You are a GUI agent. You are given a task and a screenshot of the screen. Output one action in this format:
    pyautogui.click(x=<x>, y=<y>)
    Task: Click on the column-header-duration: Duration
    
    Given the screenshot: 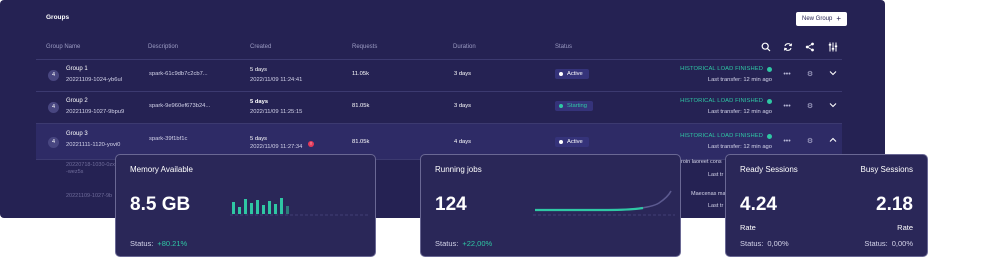 What is the action you would take?
    pyautogui.click(x=464, y=47)
    